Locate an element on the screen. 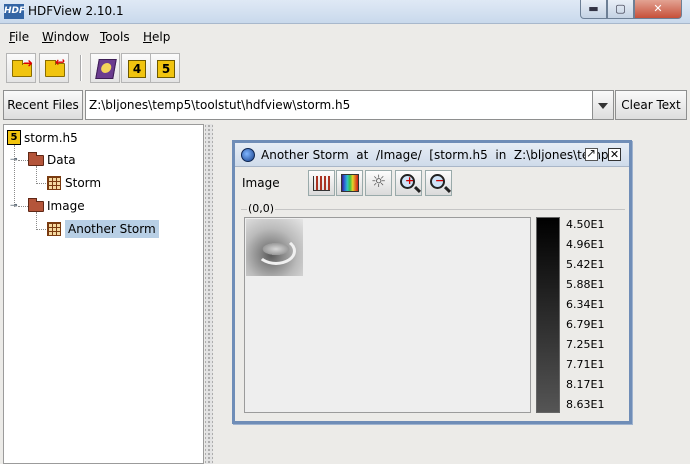 This screenshot has height=464, width=690. legend-value: 8.17E1 is located at coordinates (585, 384).